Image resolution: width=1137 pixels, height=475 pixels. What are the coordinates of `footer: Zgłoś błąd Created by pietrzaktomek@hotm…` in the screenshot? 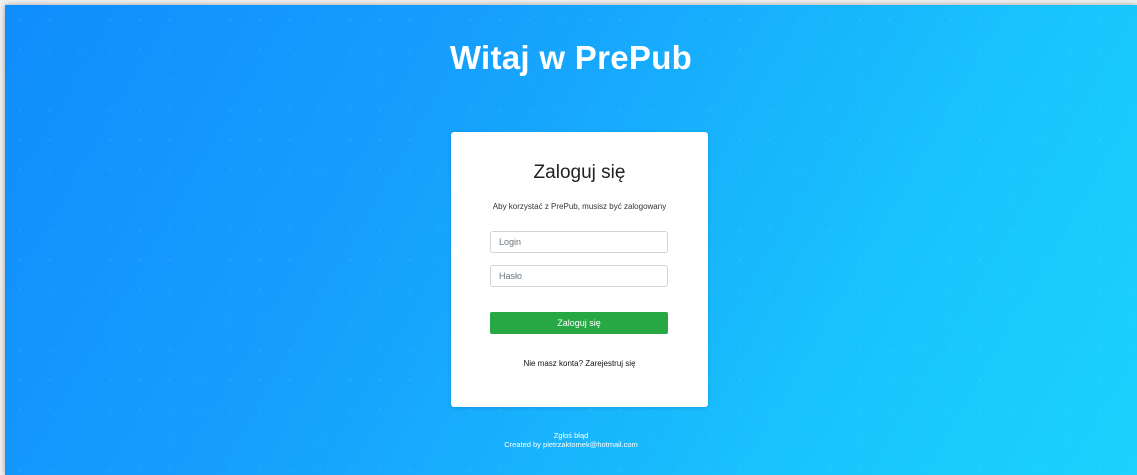 It's located at (571, 440).